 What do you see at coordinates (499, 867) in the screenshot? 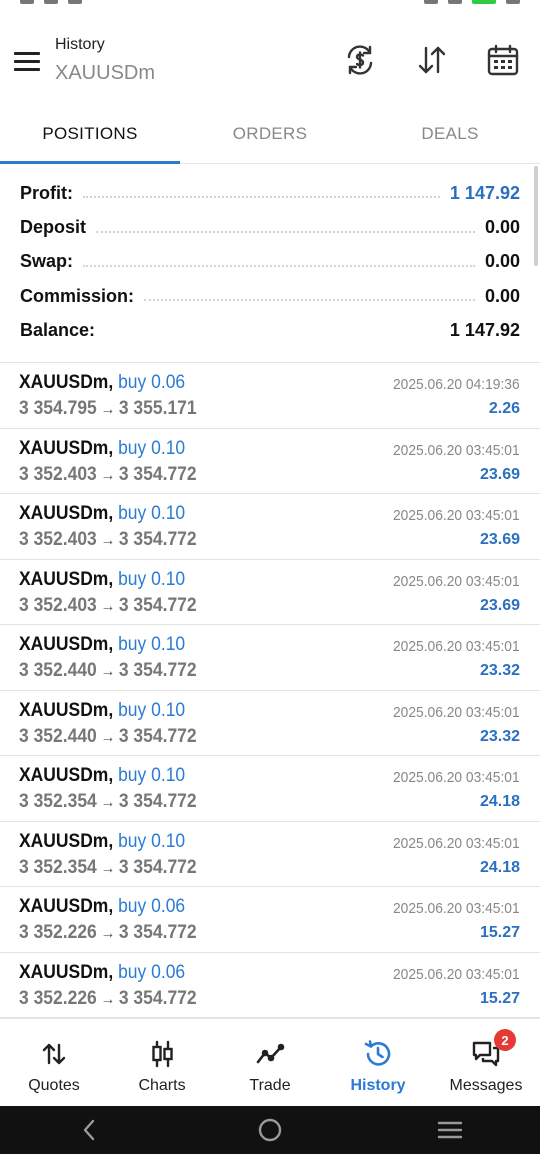
I see `deal-profit: 24.18` at bounding box center [499, 867].